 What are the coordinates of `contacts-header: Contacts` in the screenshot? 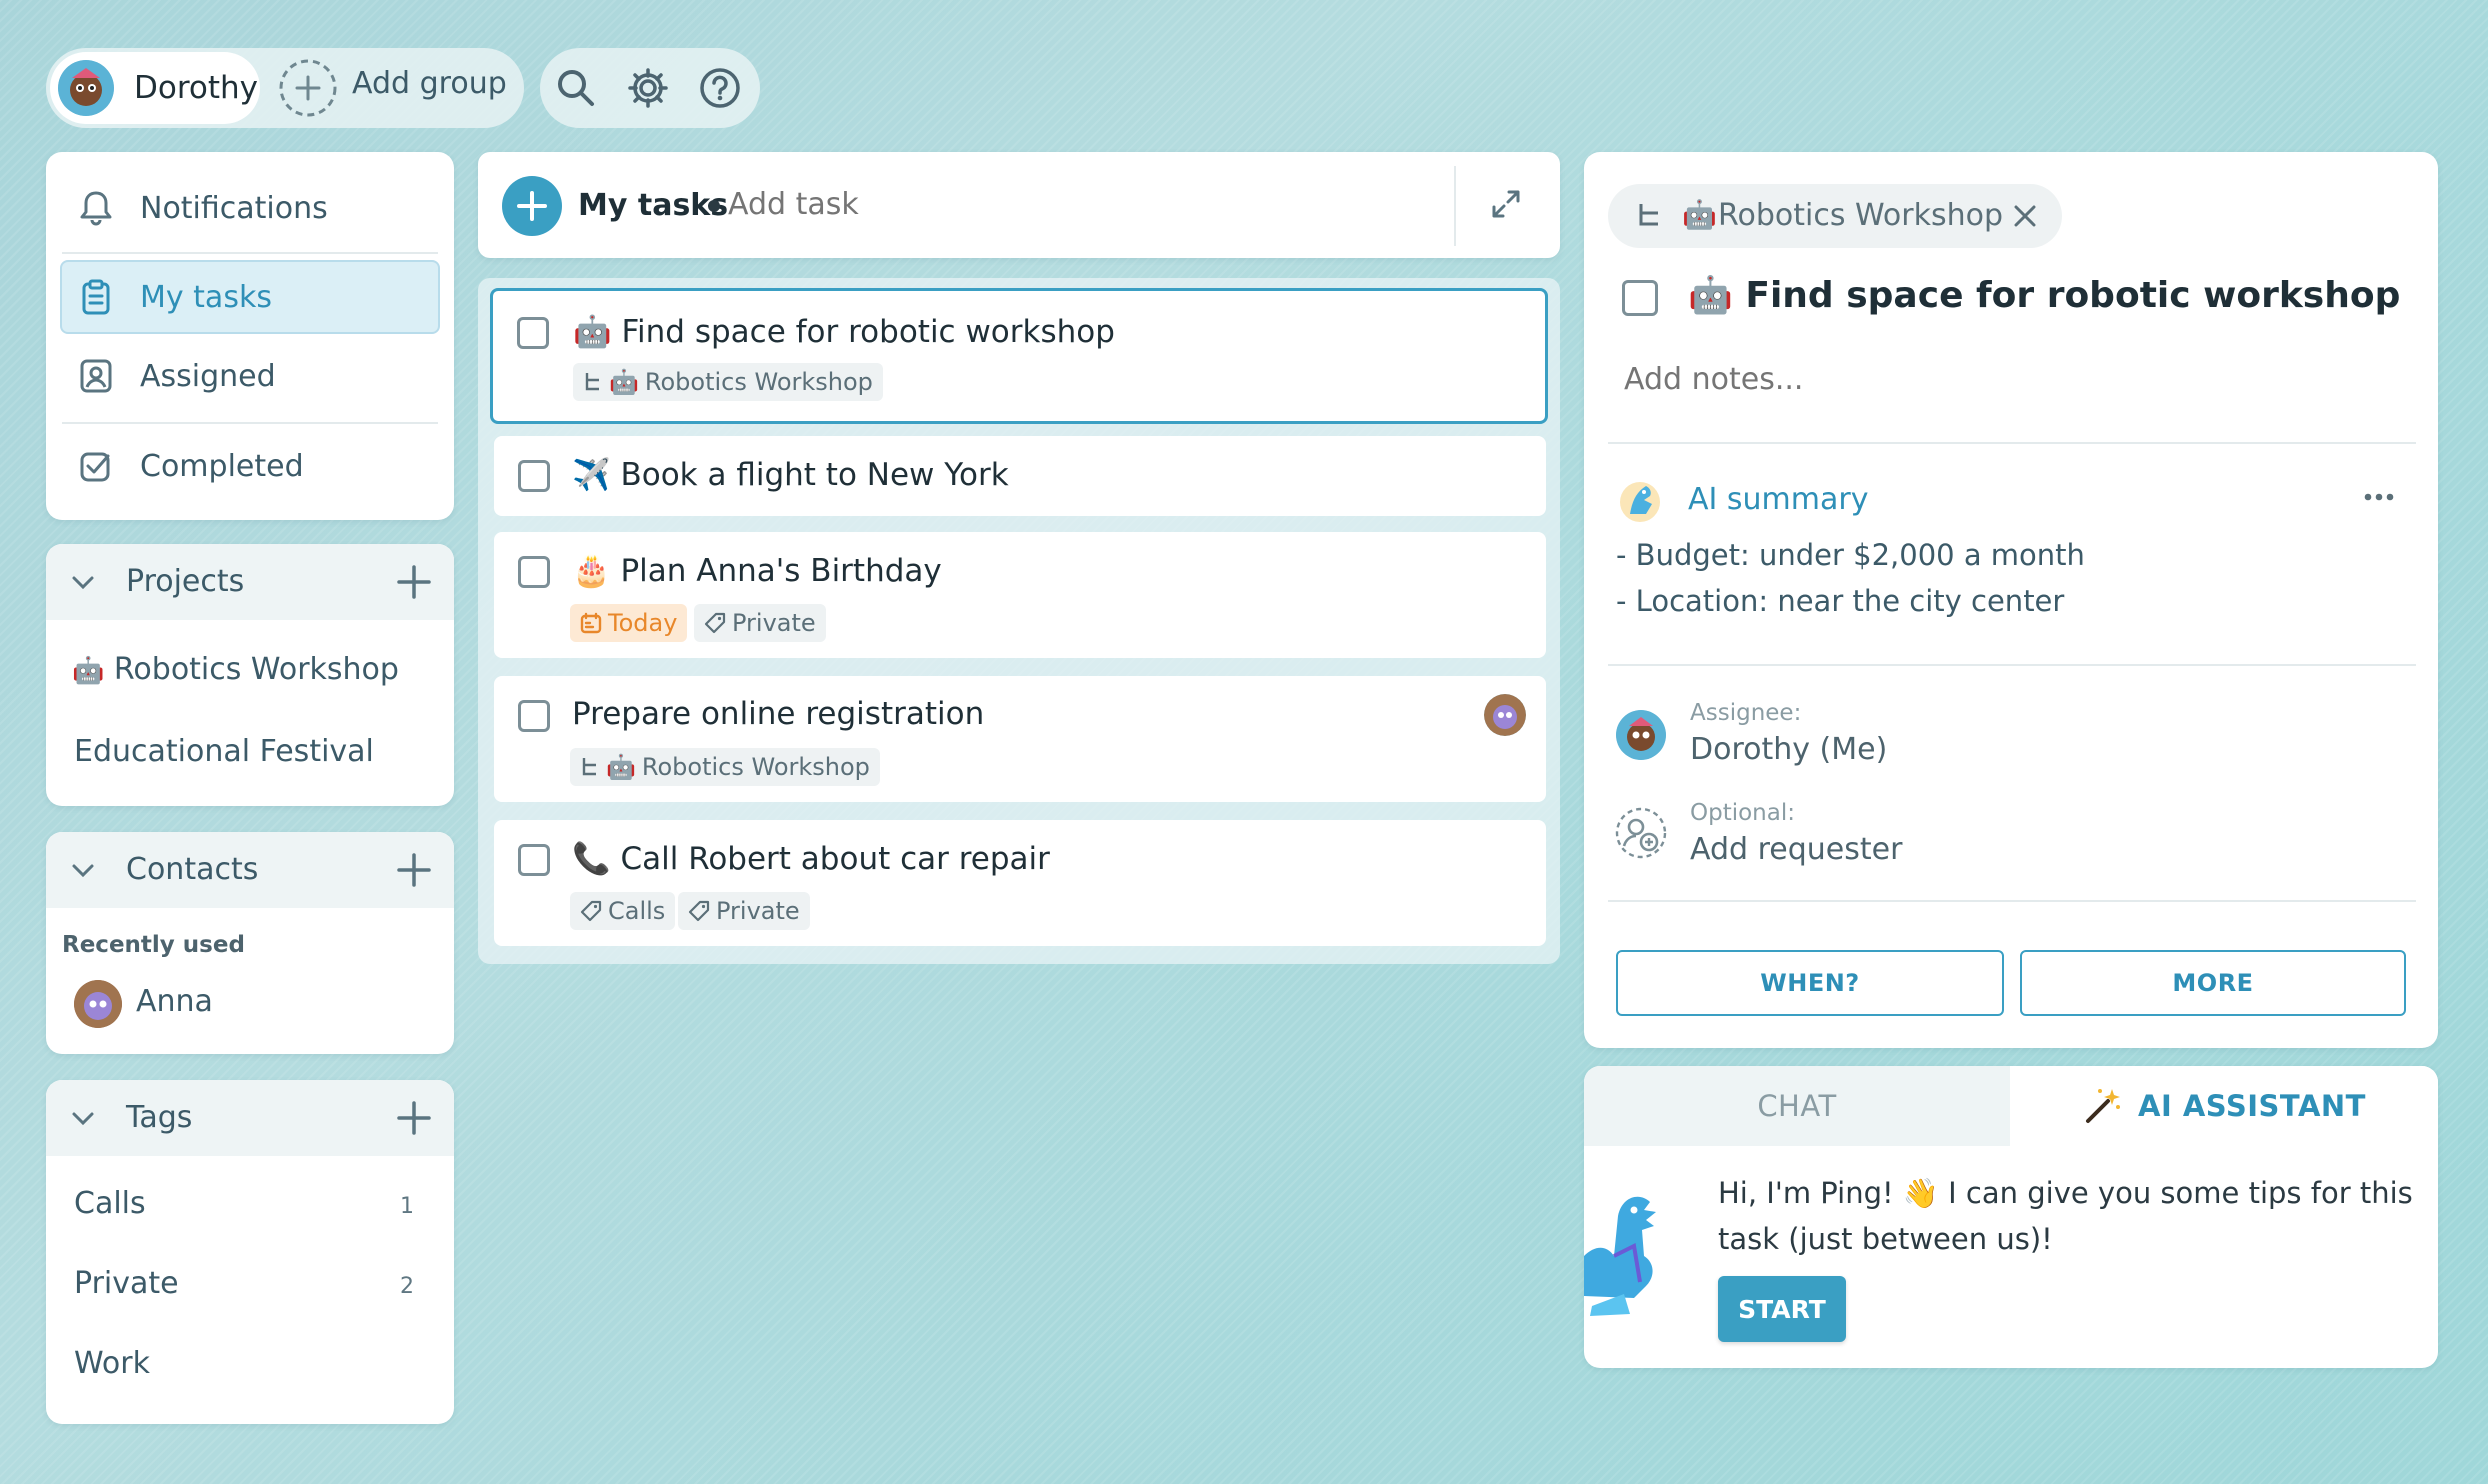 It's located at (250, 870).